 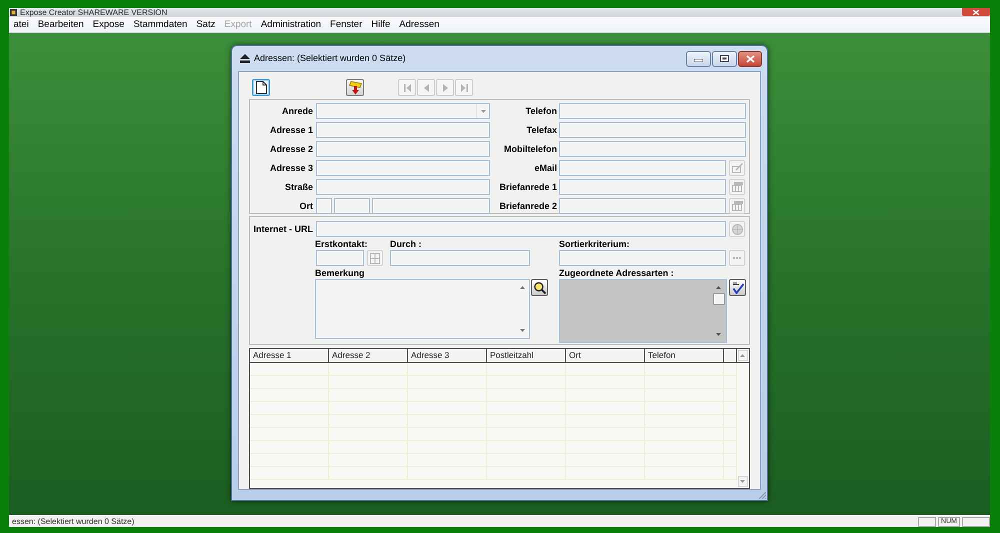 I want to click on minimize-button, so click(x=698, y=58).